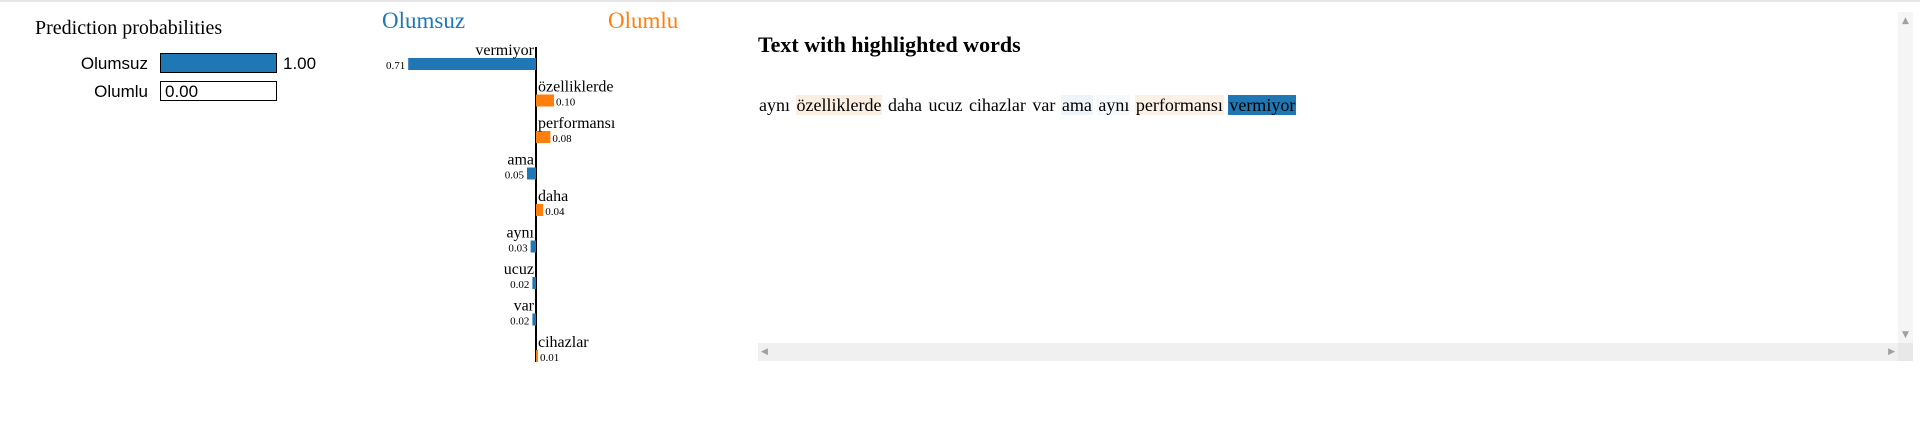  What do you see at coordinates (643, 20) in the screenshot?
I see `positive-class-title: Olumlu` at bounding box center [643, 20].